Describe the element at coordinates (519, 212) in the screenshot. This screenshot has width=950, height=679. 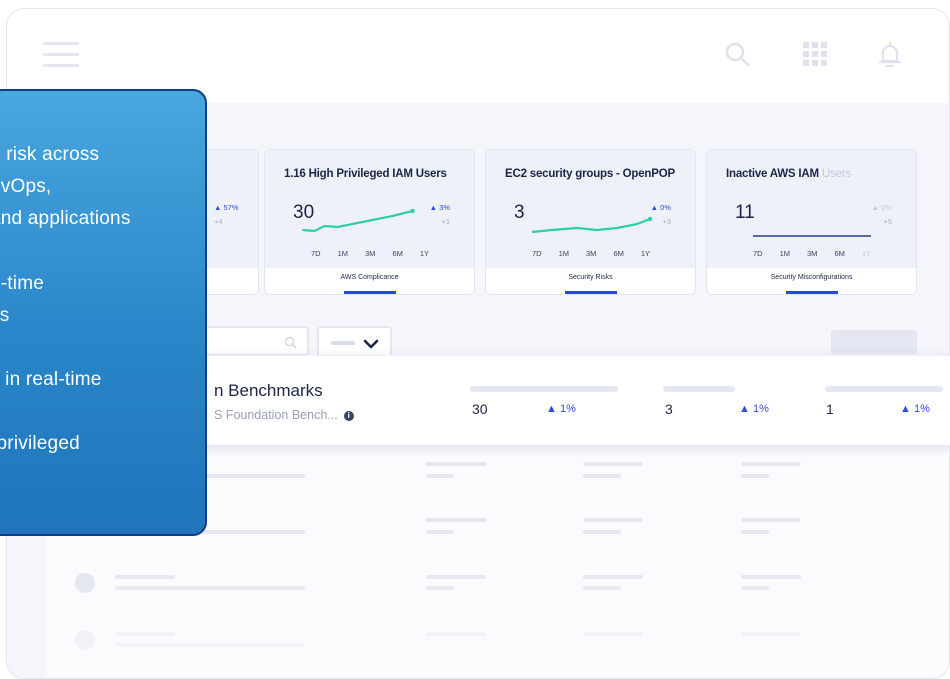
I see `card-value: 3` at that location.